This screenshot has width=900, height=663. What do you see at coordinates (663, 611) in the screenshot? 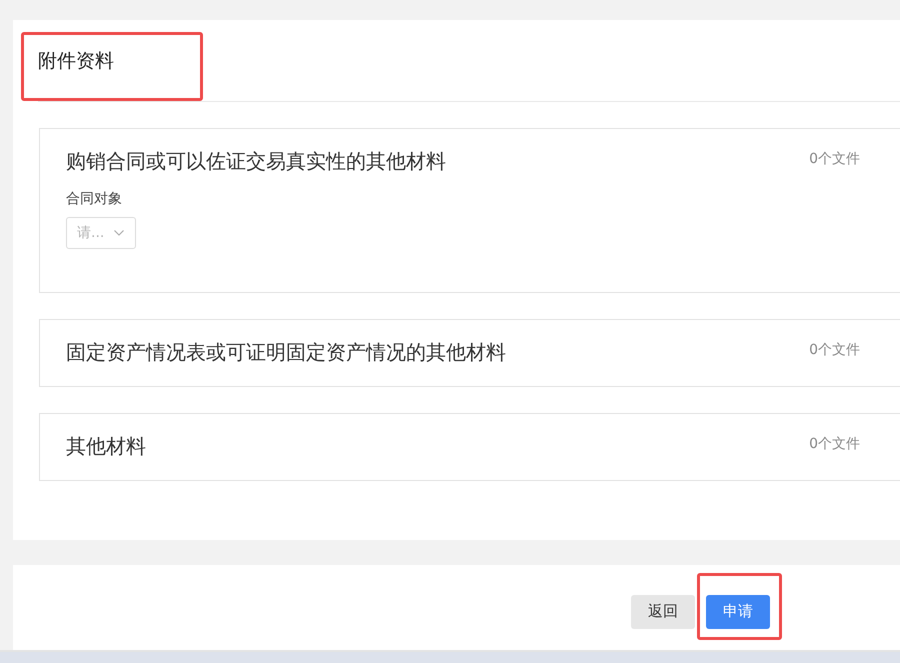
I see `back-button: 返回` at bounding box center [663, 611].